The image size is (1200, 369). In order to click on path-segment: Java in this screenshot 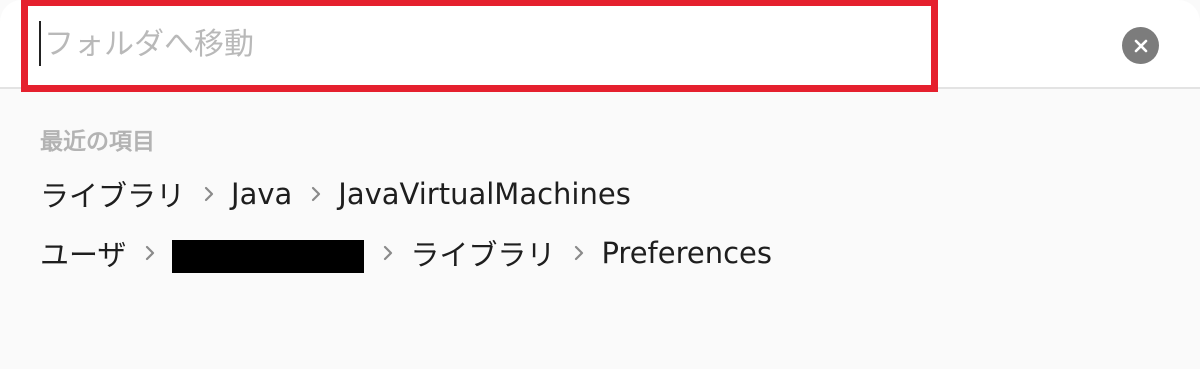, I will do `click(262, 194)`.